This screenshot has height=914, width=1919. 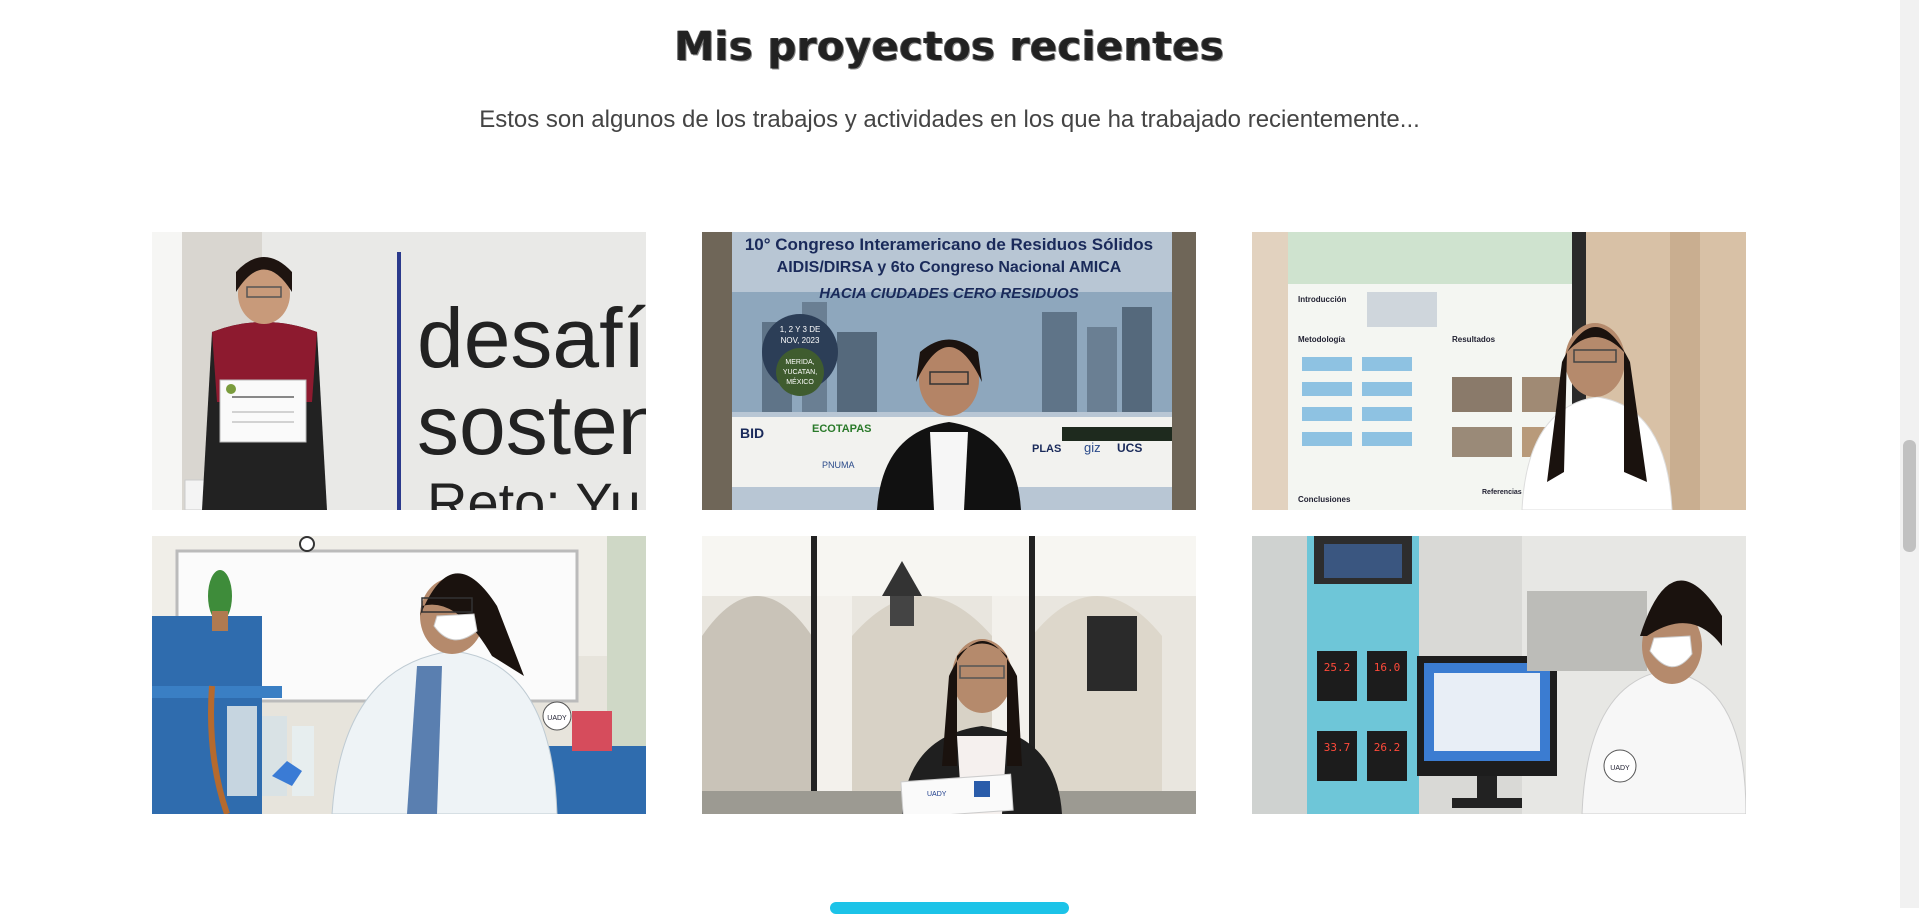 I want to click on badge-line-5: MÉXICO, so click(x=800, y=381).